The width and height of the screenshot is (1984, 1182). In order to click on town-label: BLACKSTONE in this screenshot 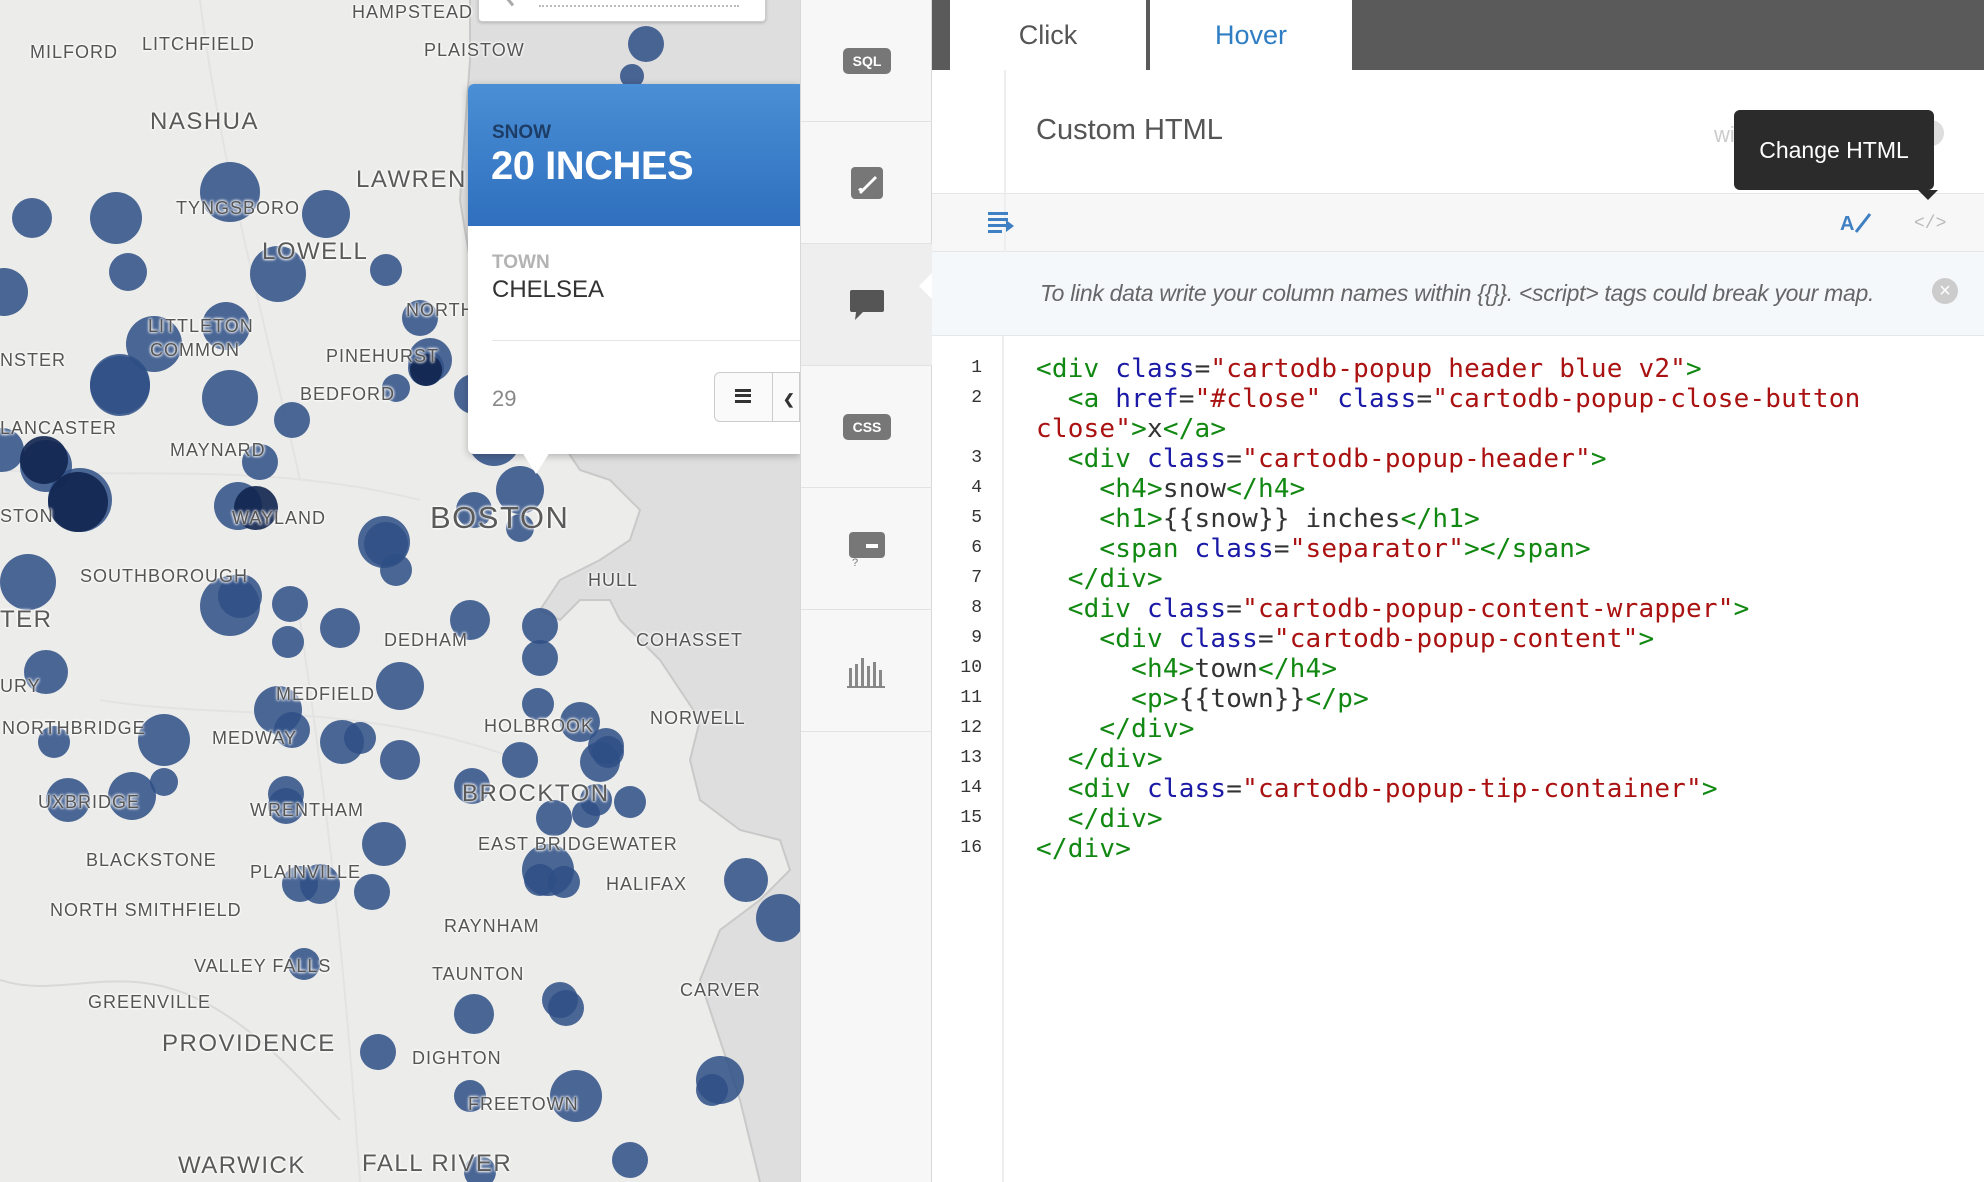, I will do `click(151, 860)`.